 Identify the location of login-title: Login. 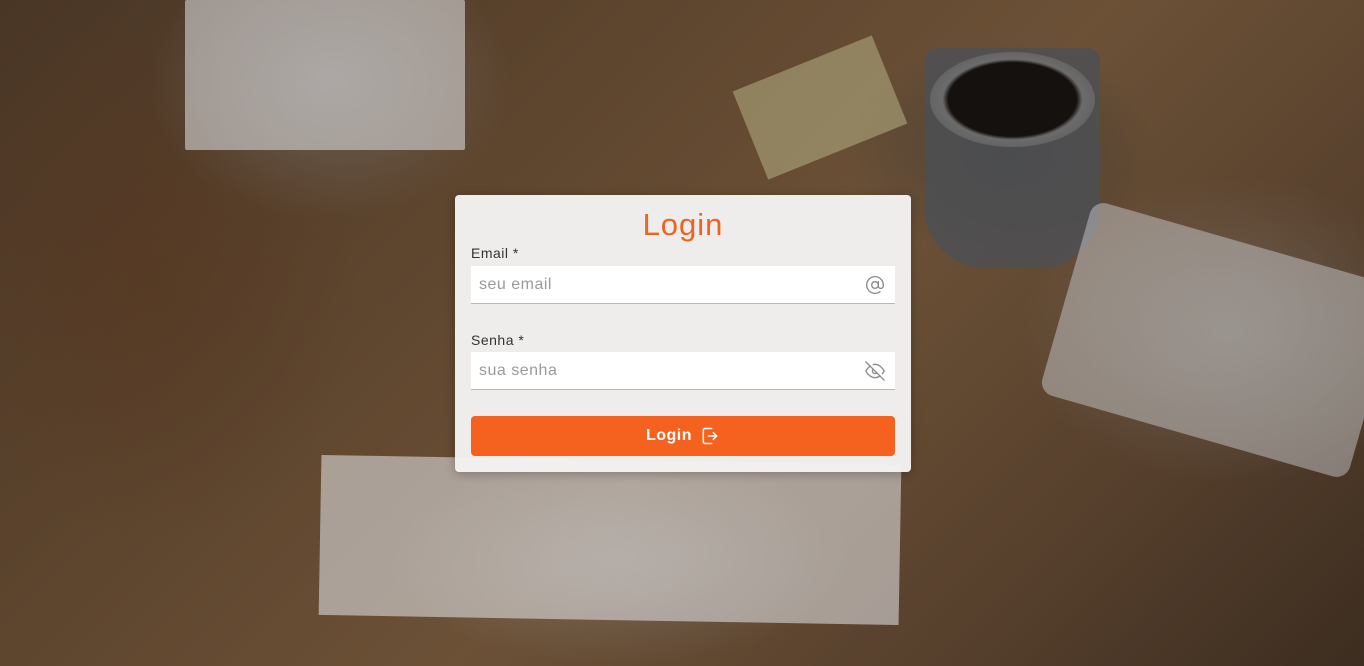
(683, 224).